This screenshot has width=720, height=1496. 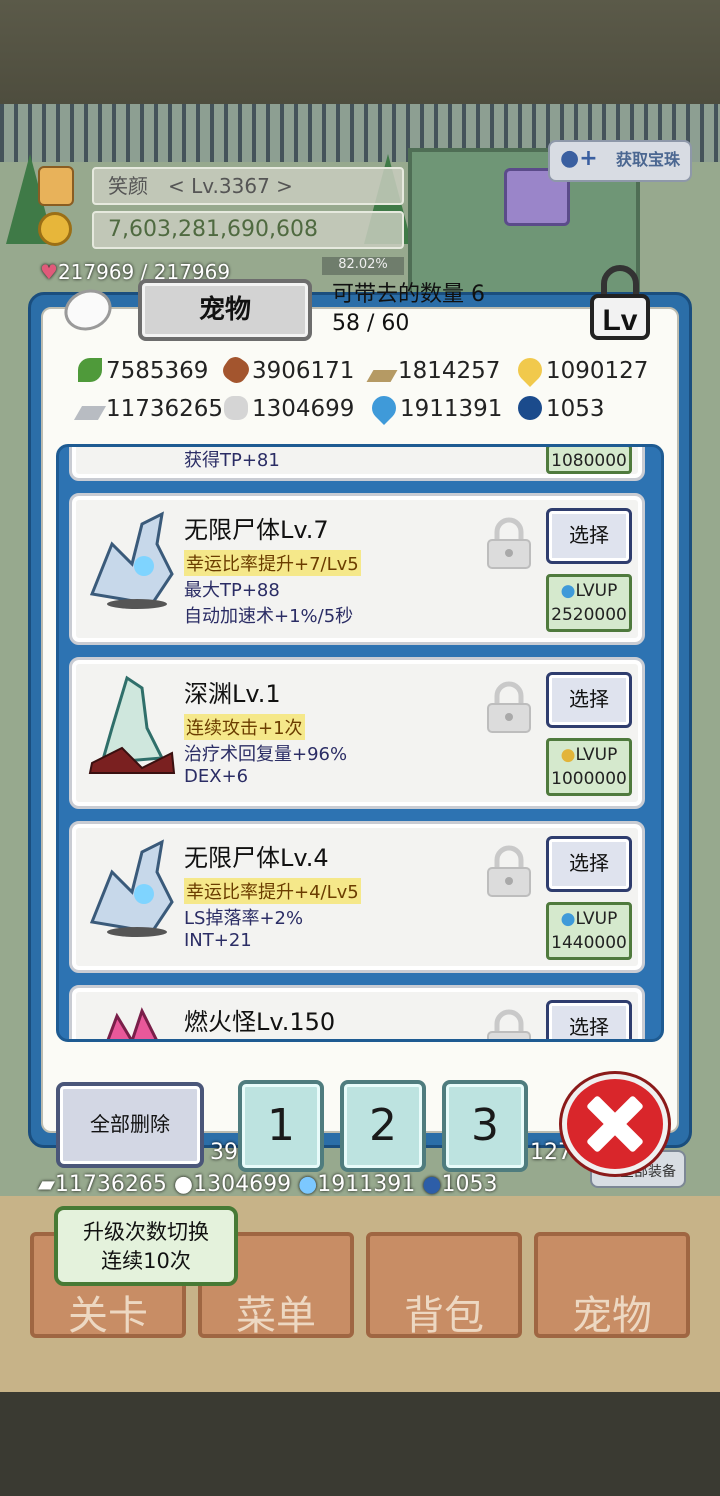 What do you see at coordinates (561, 409) in the screenshot?
I see `resource-orb: 1053` at bounding box center [561, 409].